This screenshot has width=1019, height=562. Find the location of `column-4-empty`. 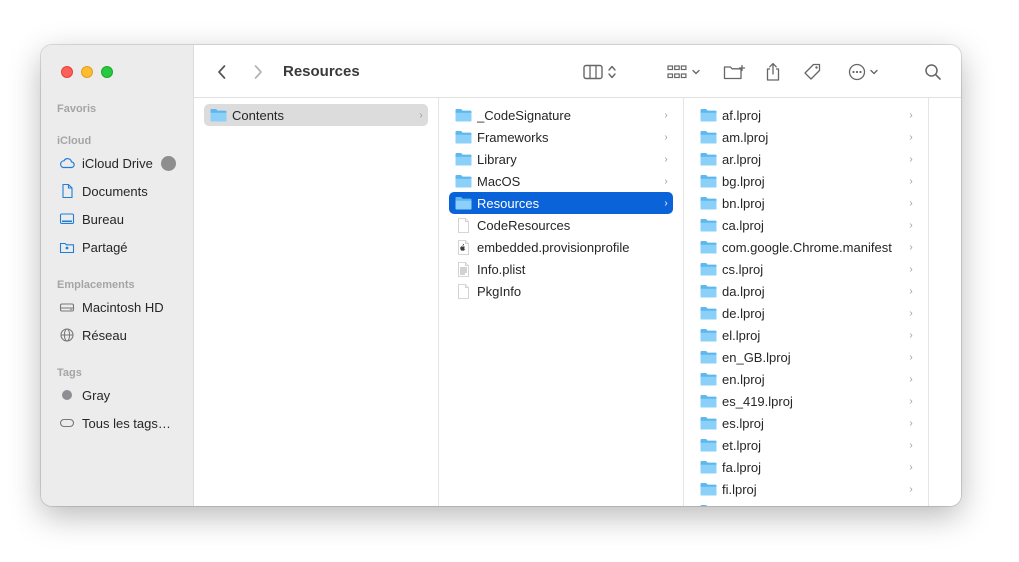

column-4-empty is located at coordinates (945, 302).